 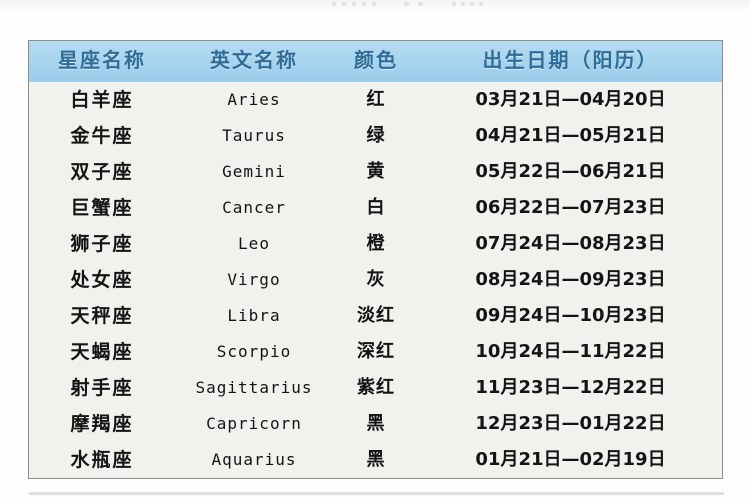 I want to click on table-row: 狮子座 Leo 橙 07月24日—08月23日, so click(x=375, y=244).